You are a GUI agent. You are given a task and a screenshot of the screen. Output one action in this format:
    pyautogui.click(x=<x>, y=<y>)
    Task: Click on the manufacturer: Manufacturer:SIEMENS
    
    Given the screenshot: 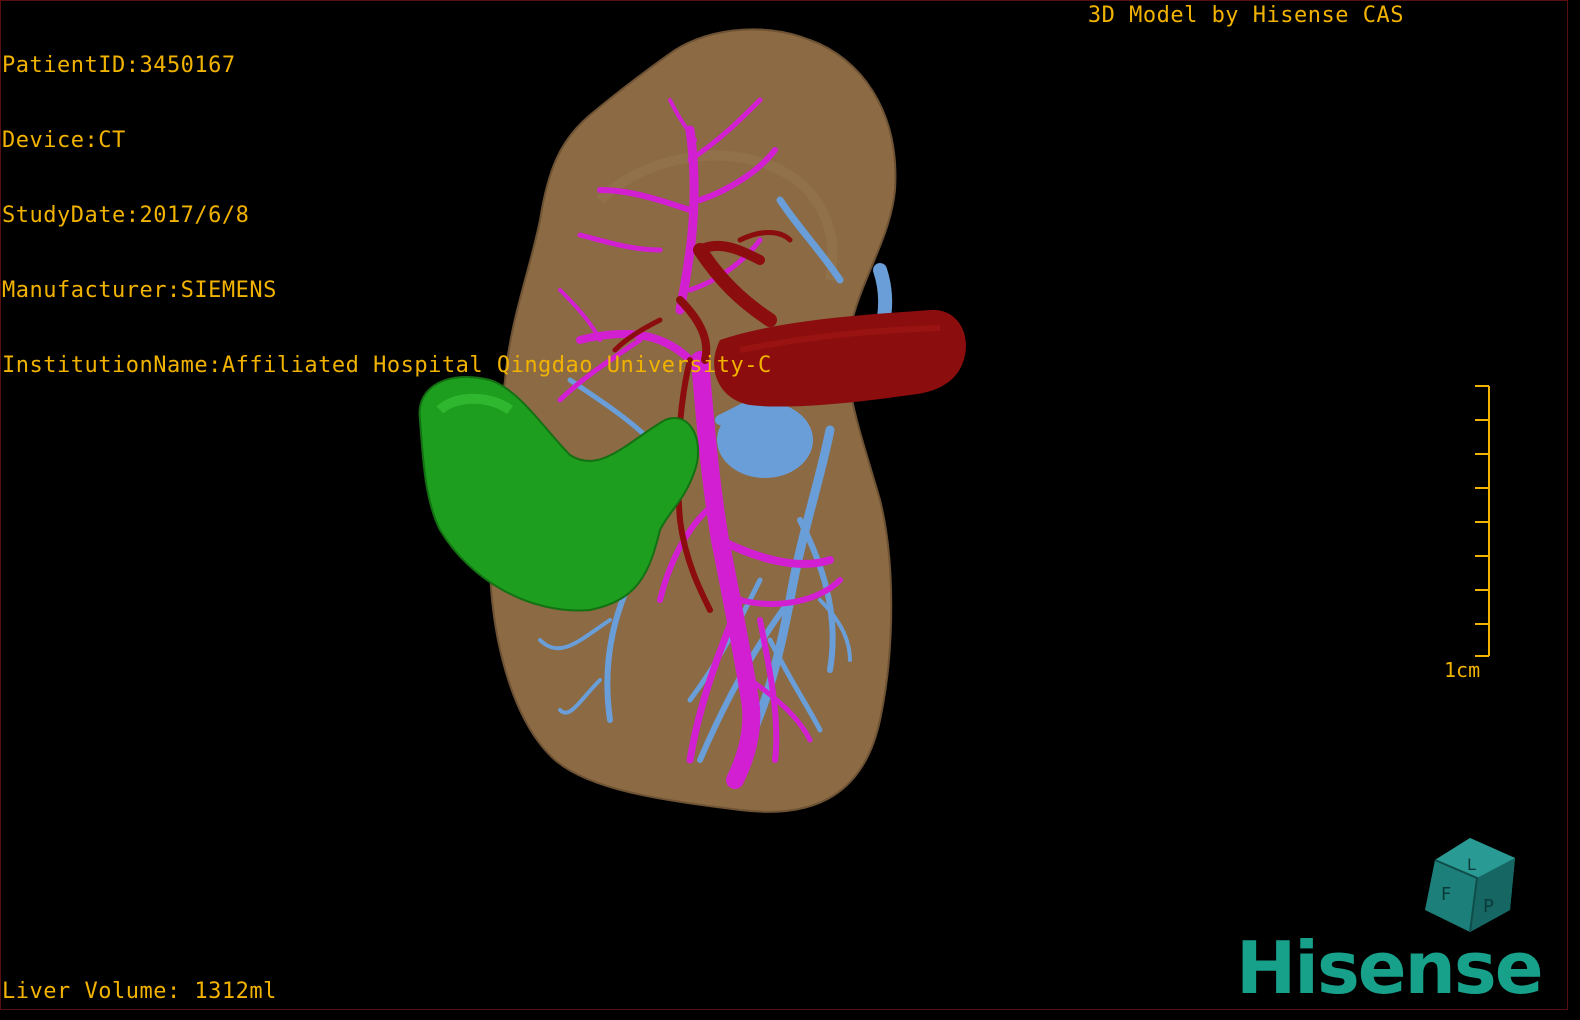 What is the action you would take?
    pyautogui.click(x=139, y=290)
    